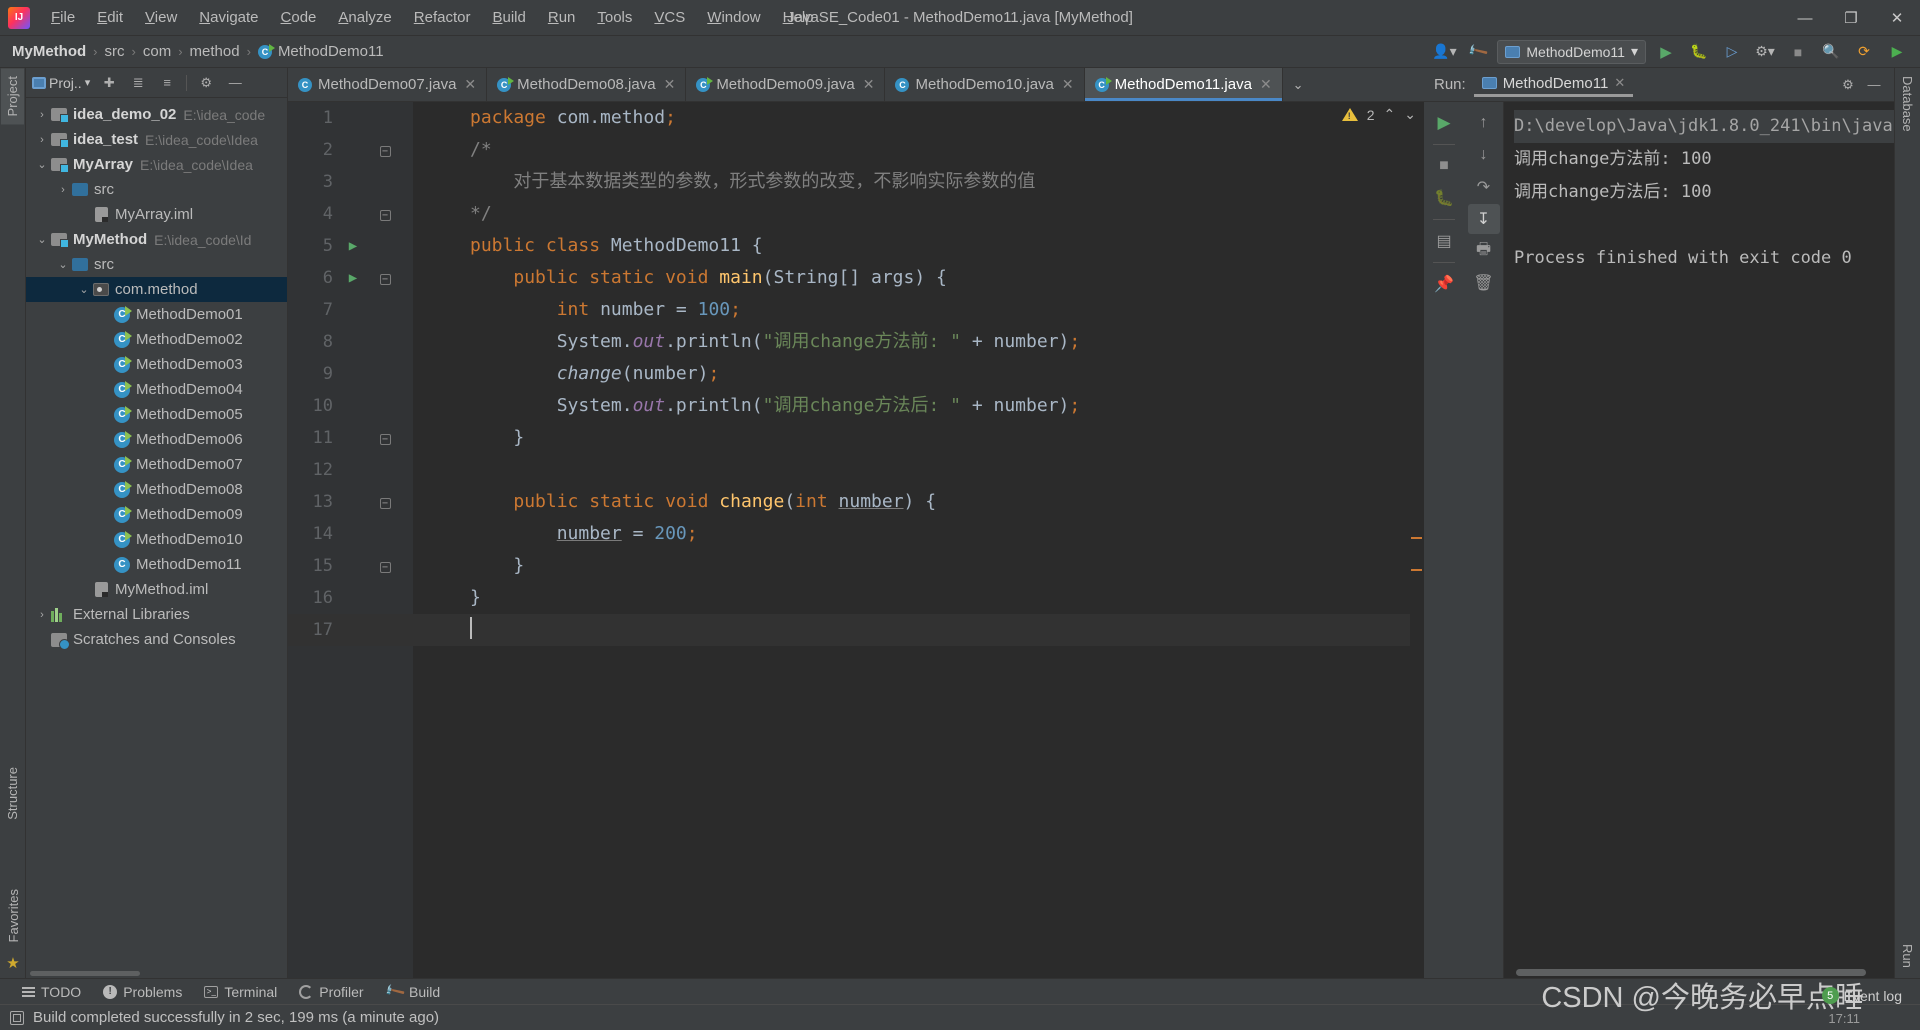  I want to click on tree-node-methoddemo08: MethodDemo08, so click(156, 489).